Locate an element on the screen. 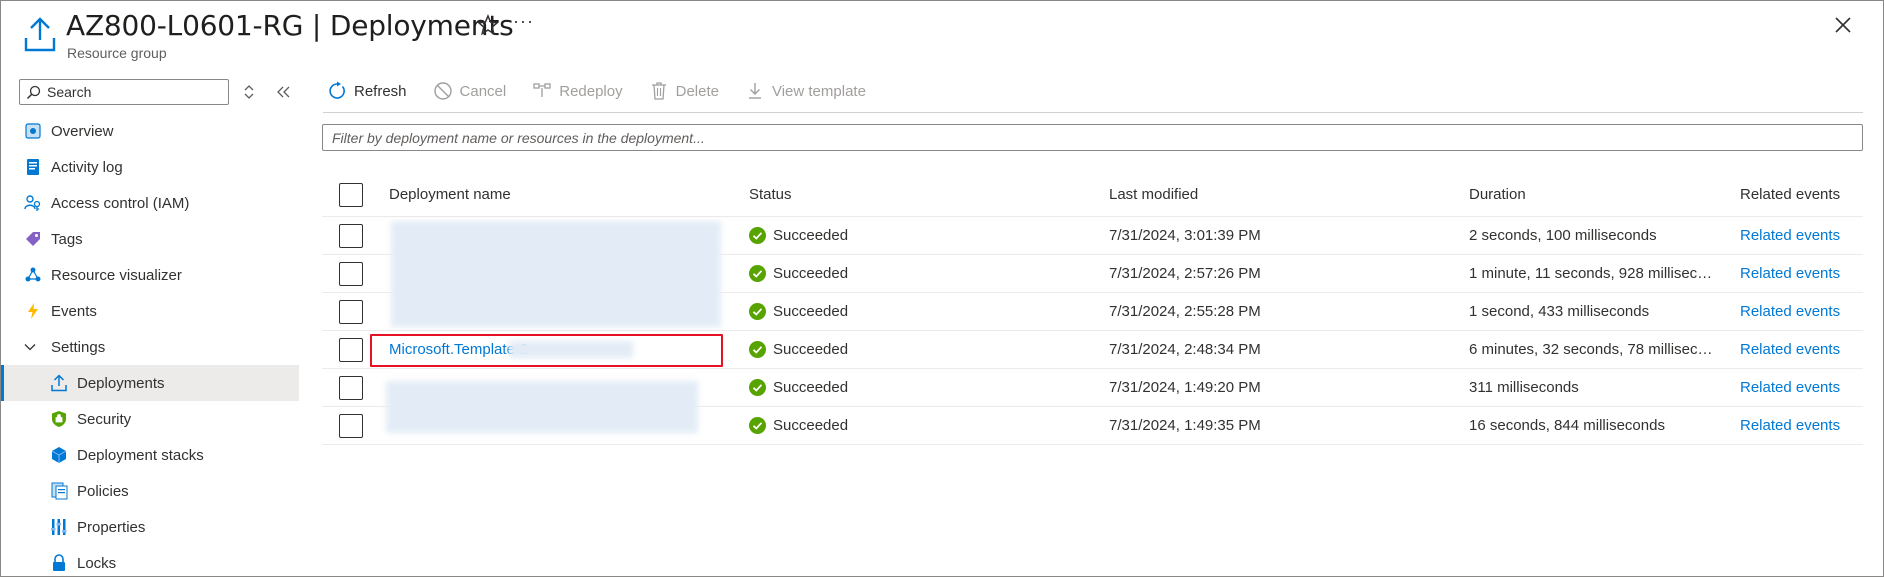  sidebar-item-label: Properties is located at coordinates (111, 527).